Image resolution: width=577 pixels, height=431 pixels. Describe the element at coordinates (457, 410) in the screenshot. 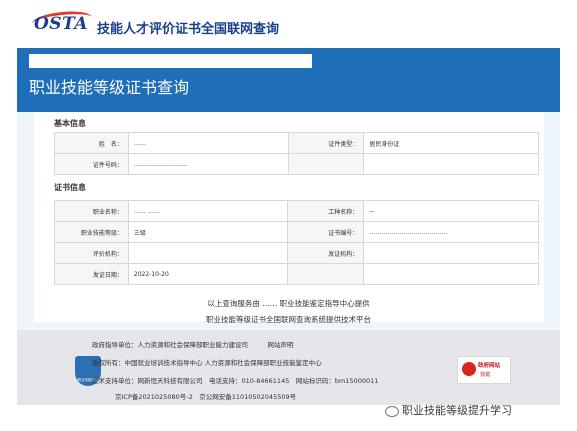

I see `watermark-text: 职业技能等级提升学习` at that location.